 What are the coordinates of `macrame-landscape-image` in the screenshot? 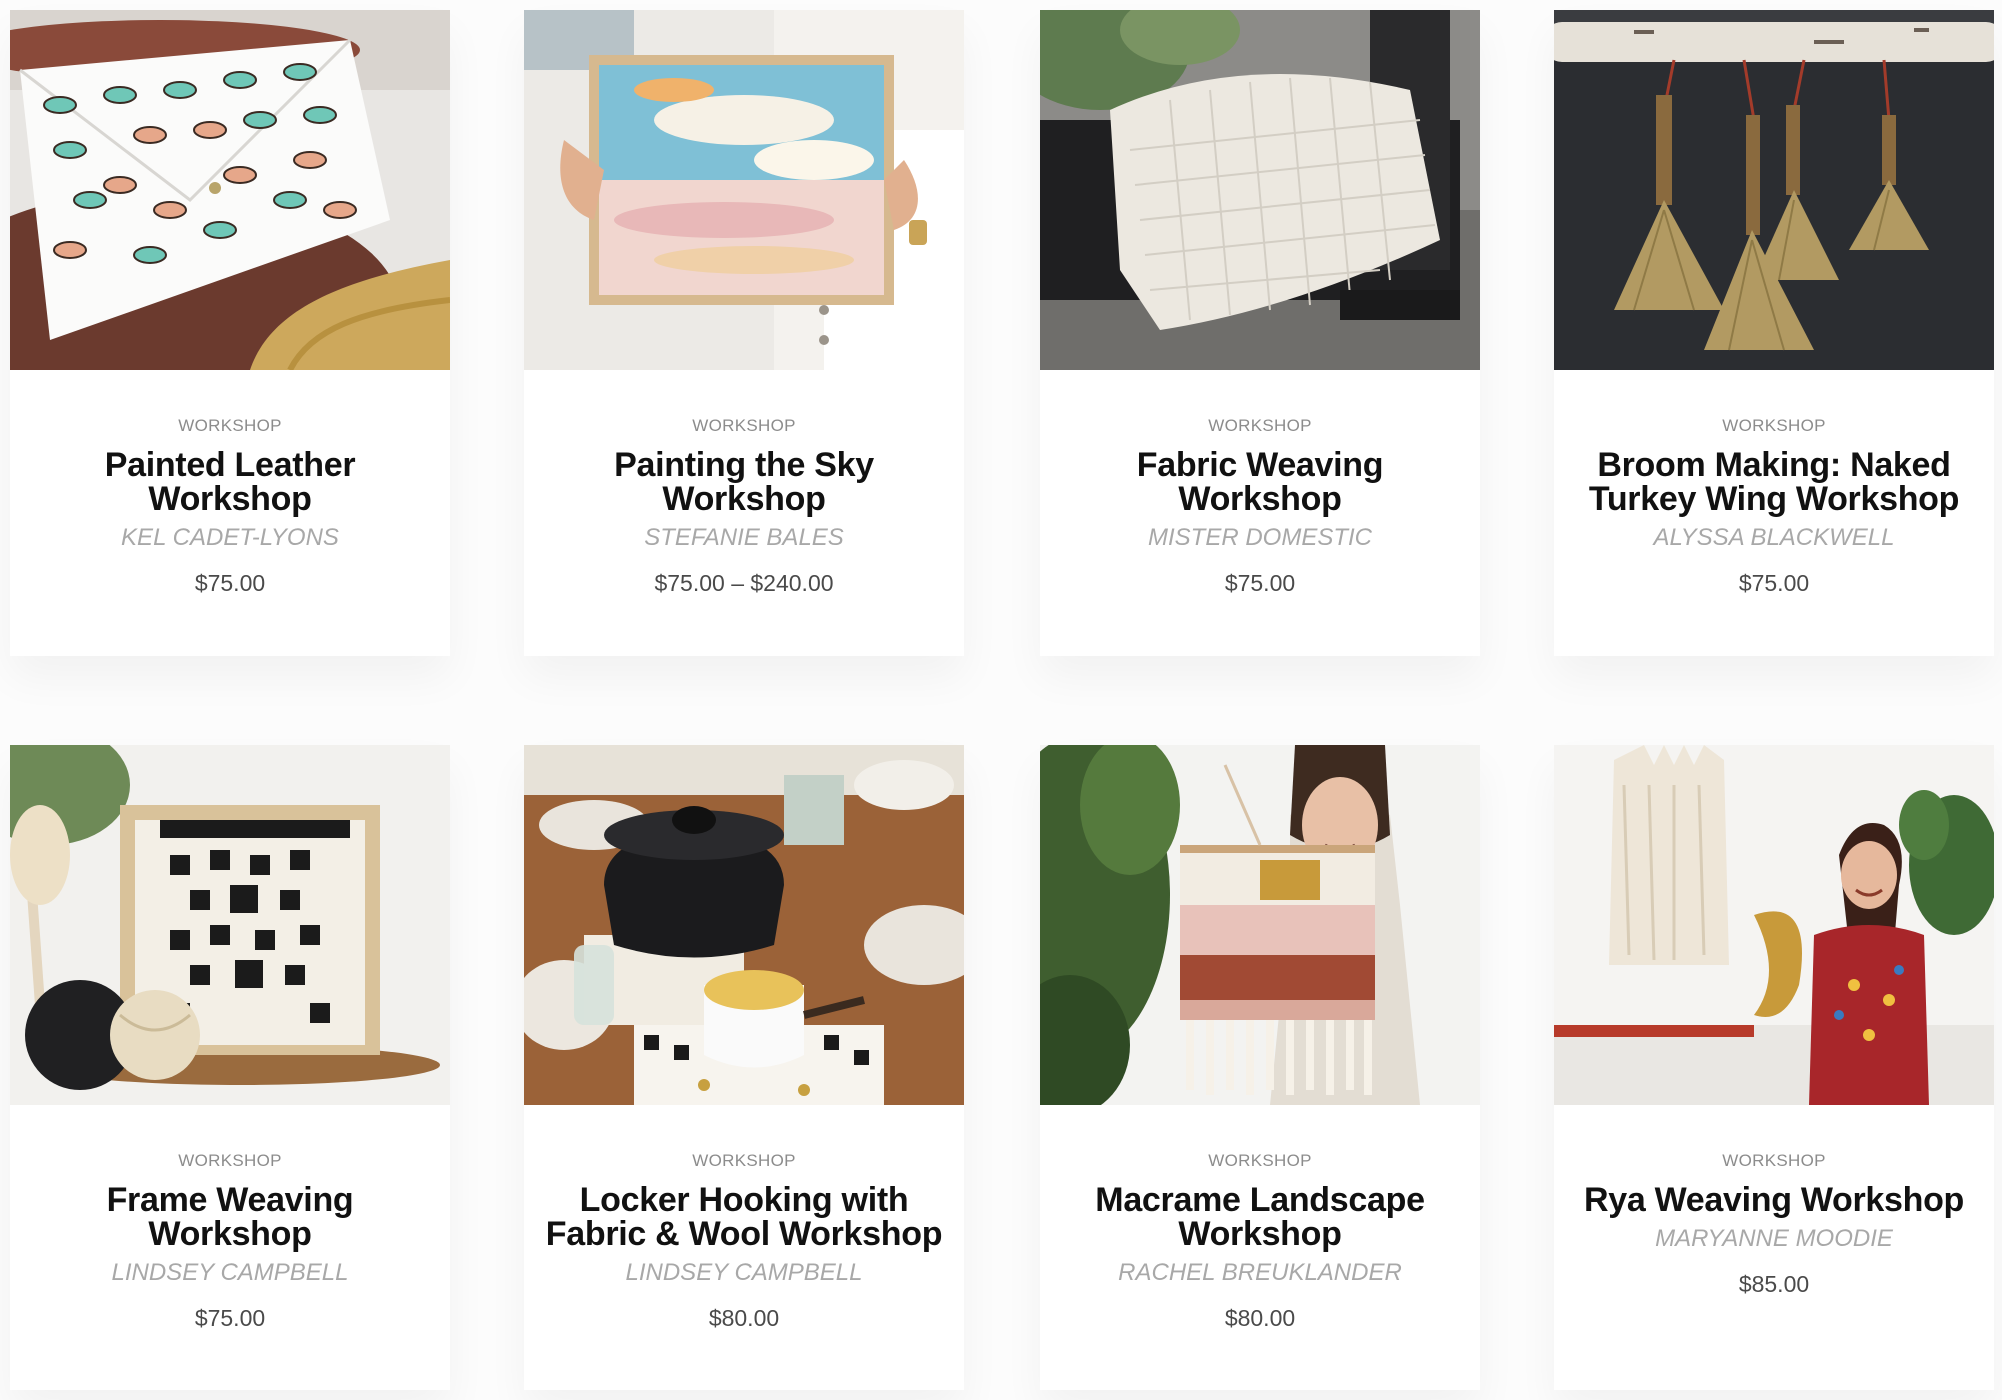 It's located at (1260, 925).